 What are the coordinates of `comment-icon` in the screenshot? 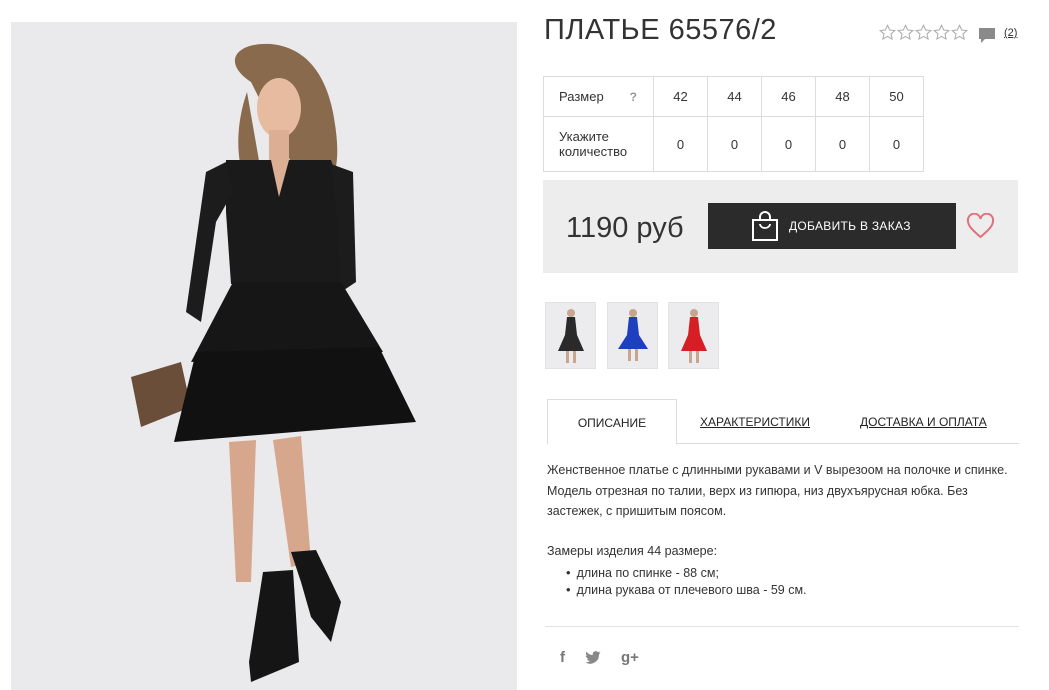 It's located at (987, 35).